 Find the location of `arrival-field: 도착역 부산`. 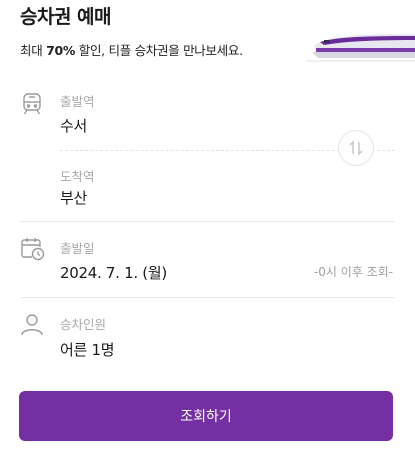

arrival-field: 도착역 부산 is located at coordinates (207, 188).